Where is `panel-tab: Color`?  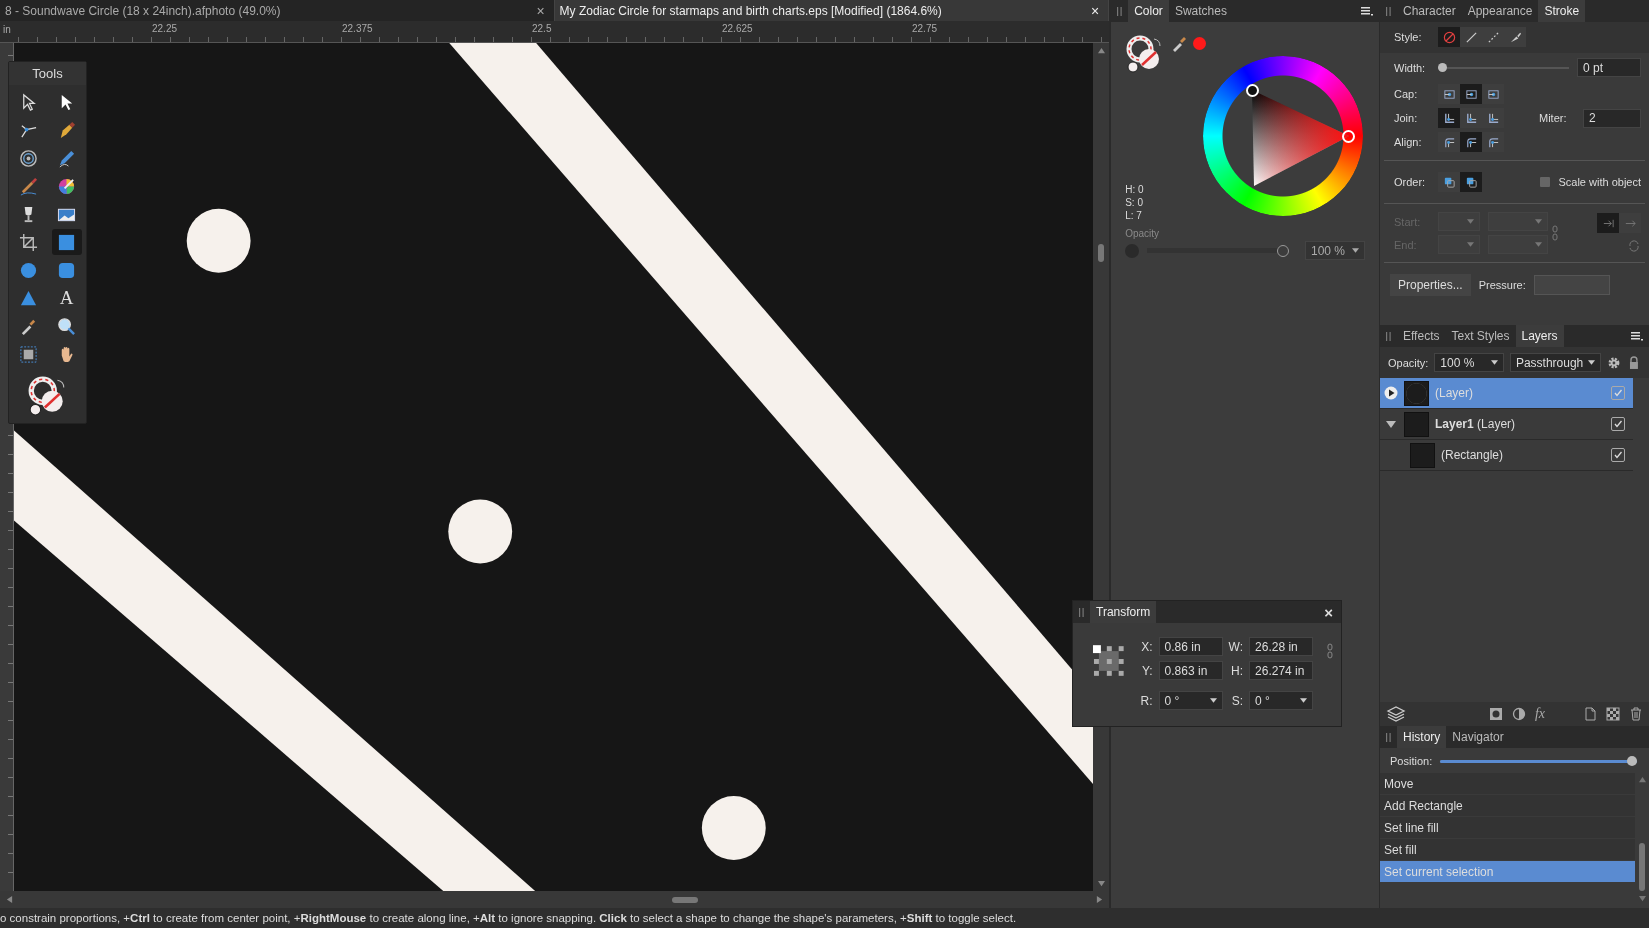
panel-tab: Color is located at coordinates (1148, 11).